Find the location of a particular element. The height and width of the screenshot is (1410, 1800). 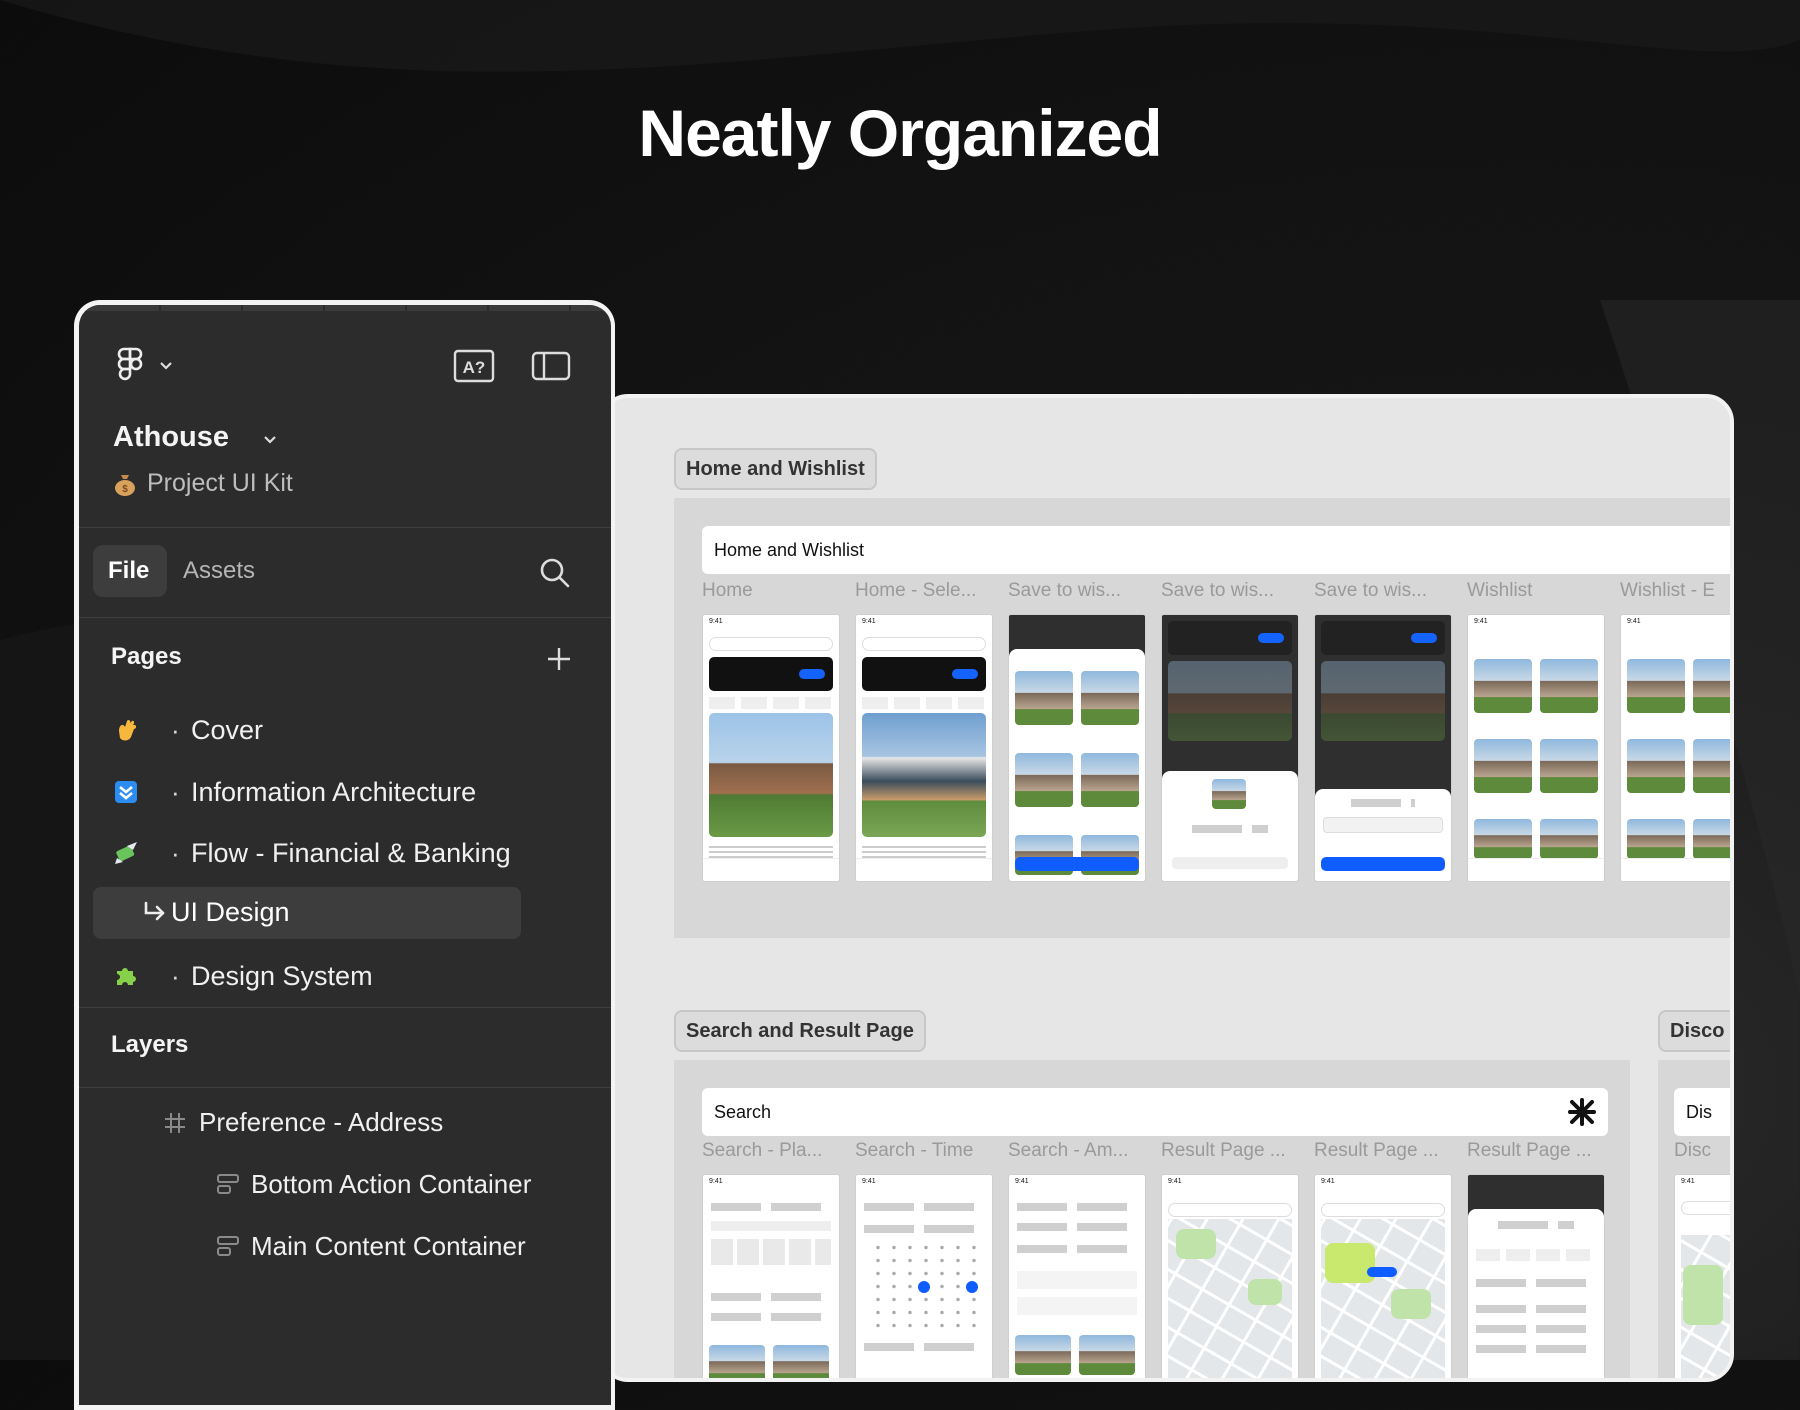

ai-translate-icon: A? is located at coordinates (474, 366).